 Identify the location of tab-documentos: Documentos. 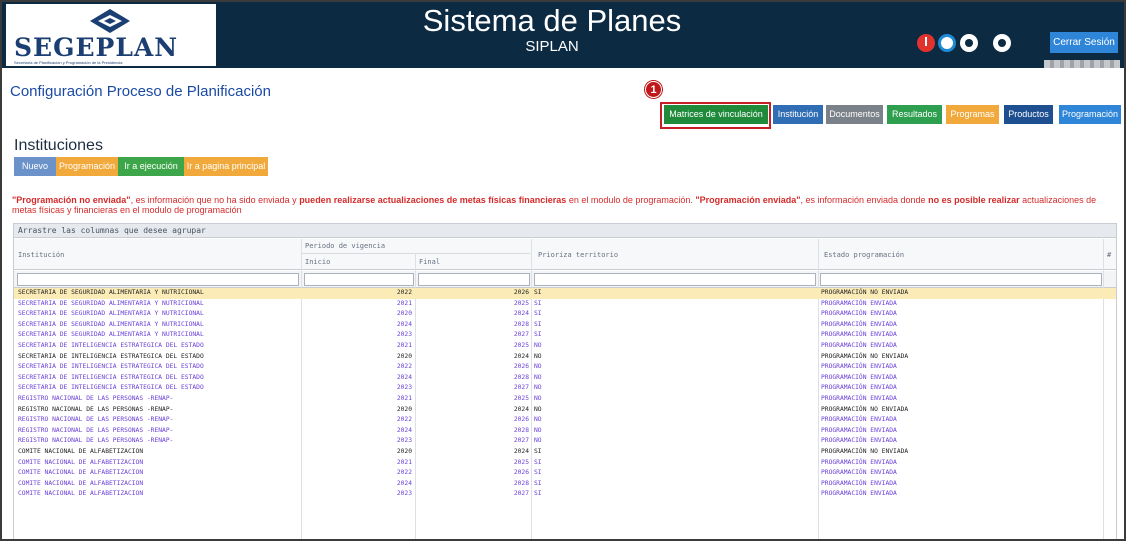
(854, 114).